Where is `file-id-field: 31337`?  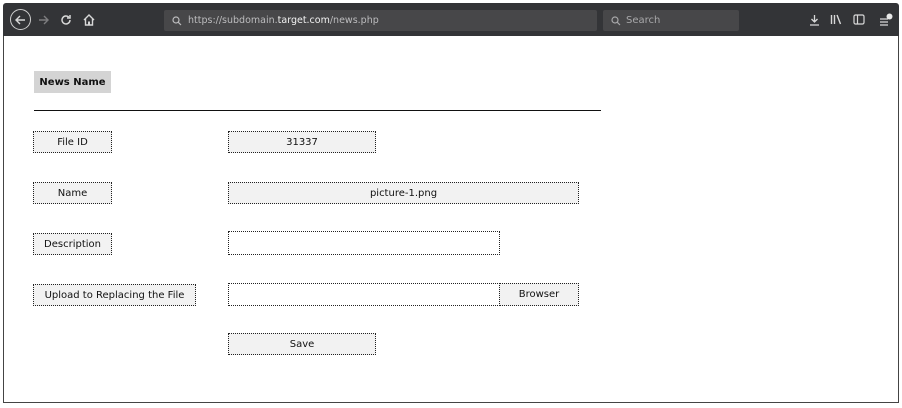
file-id-field: 31337 is located at coordinates (302, 142).